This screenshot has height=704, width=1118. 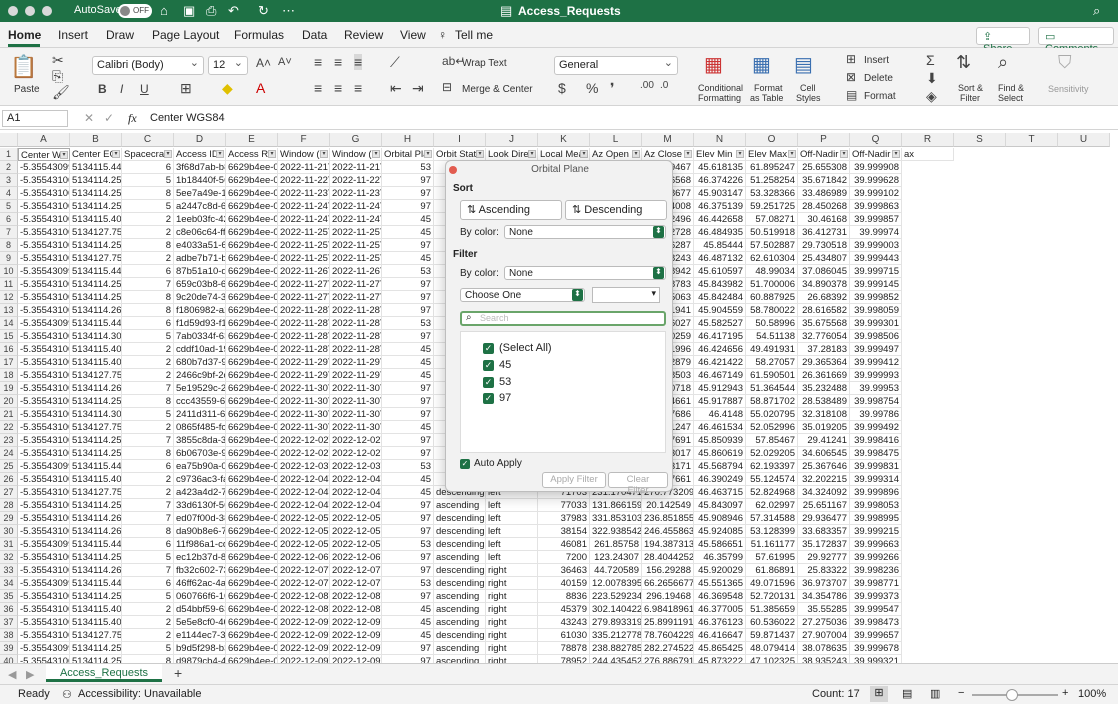 What do you see at coordinates (96, 140) in the screenshot?
I see `column-header: B` at bounding box center [96, 140].